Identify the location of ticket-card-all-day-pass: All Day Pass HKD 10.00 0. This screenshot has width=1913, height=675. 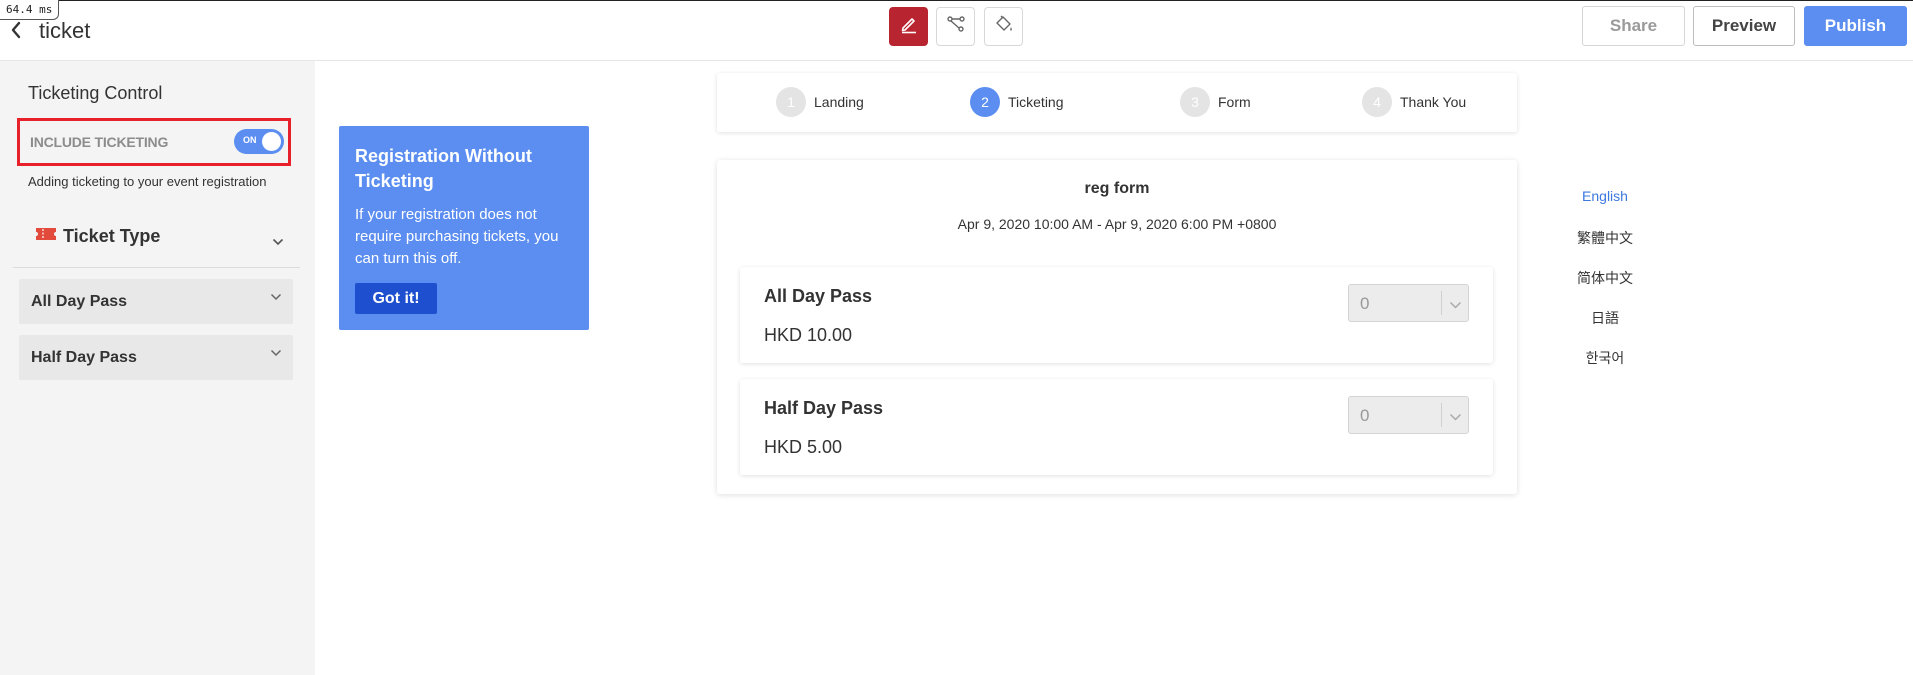
(1116, 315).